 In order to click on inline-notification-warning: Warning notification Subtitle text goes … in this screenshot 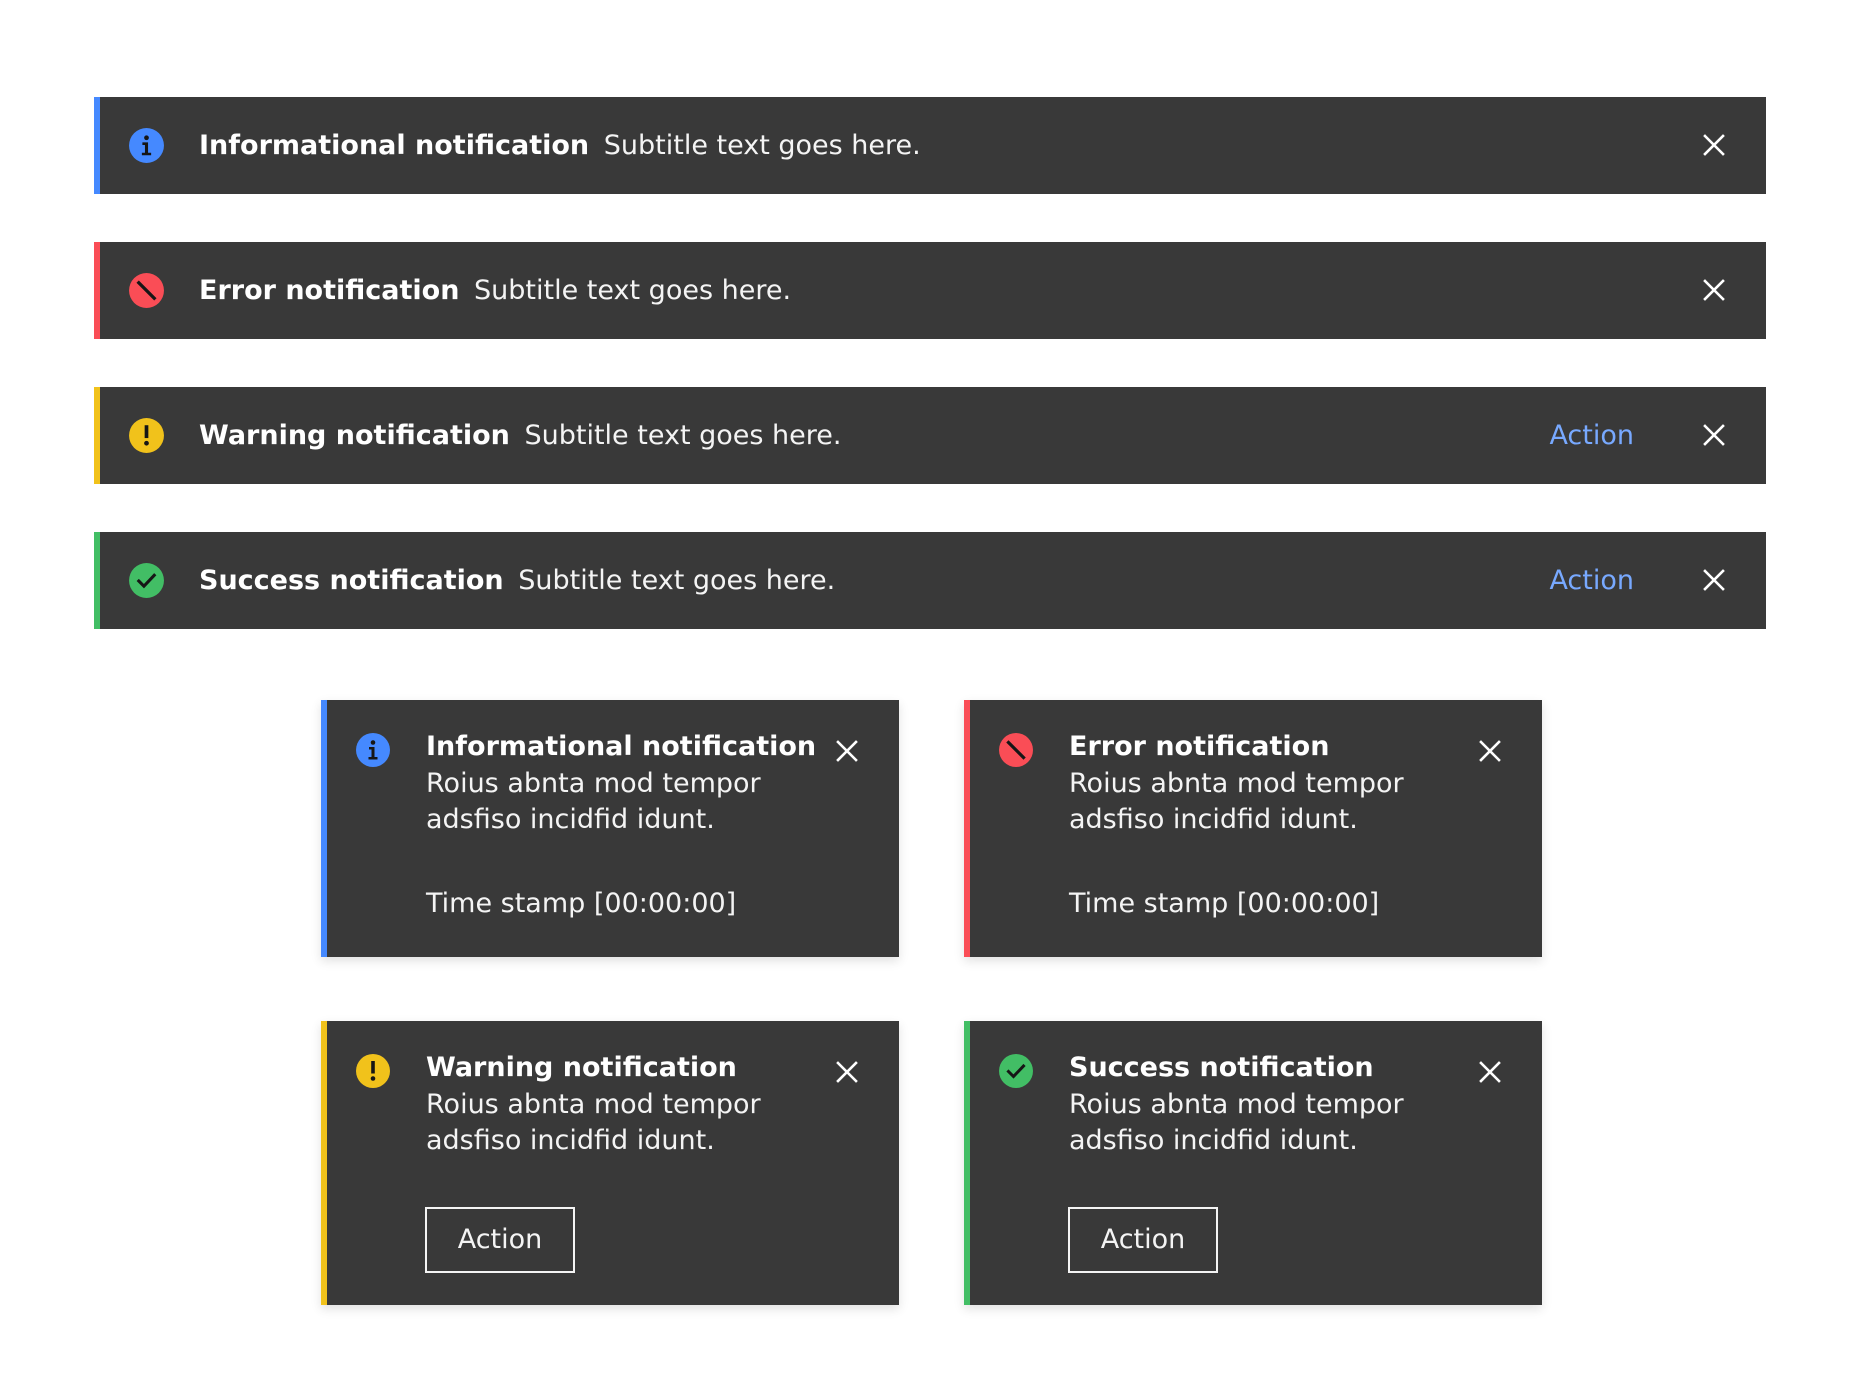, I will do `click(930, 435)`.